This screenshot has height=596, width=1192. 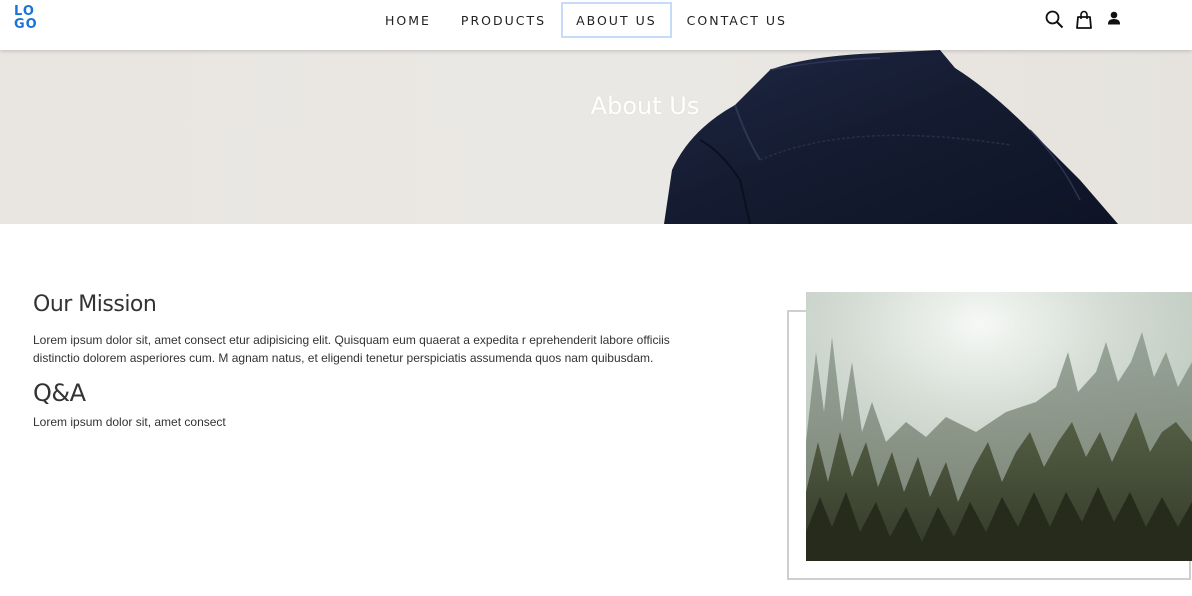 What do you see at coordinates (59, 393) in the screenshot?
I see `qa-heading: Q&A` at bounding box center [59, 393].